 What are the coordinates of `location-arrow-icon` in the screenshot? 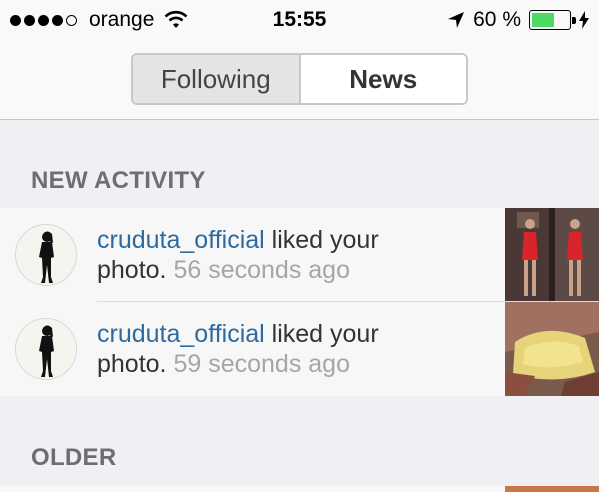 It's located at (456, 20).